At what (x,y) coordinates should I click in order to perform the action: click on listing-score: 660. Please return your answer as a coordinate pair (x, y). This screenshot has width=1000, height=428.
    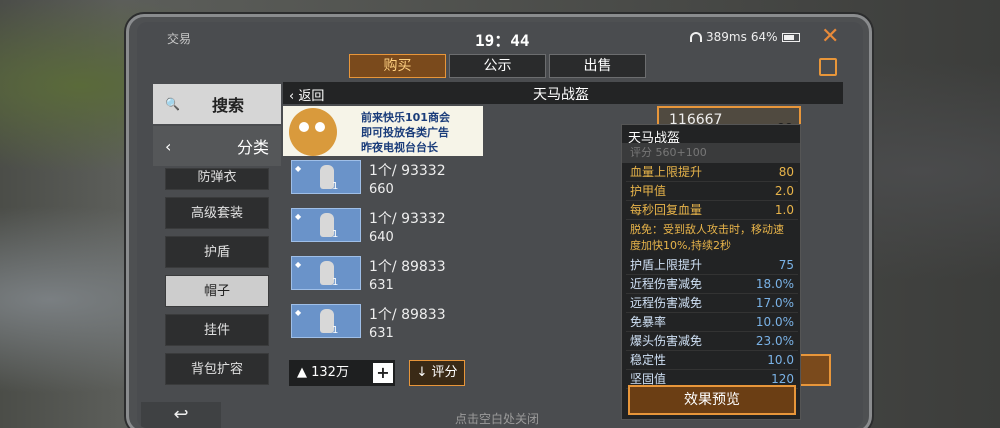
    Looking at the image, I should click on (381, 189).